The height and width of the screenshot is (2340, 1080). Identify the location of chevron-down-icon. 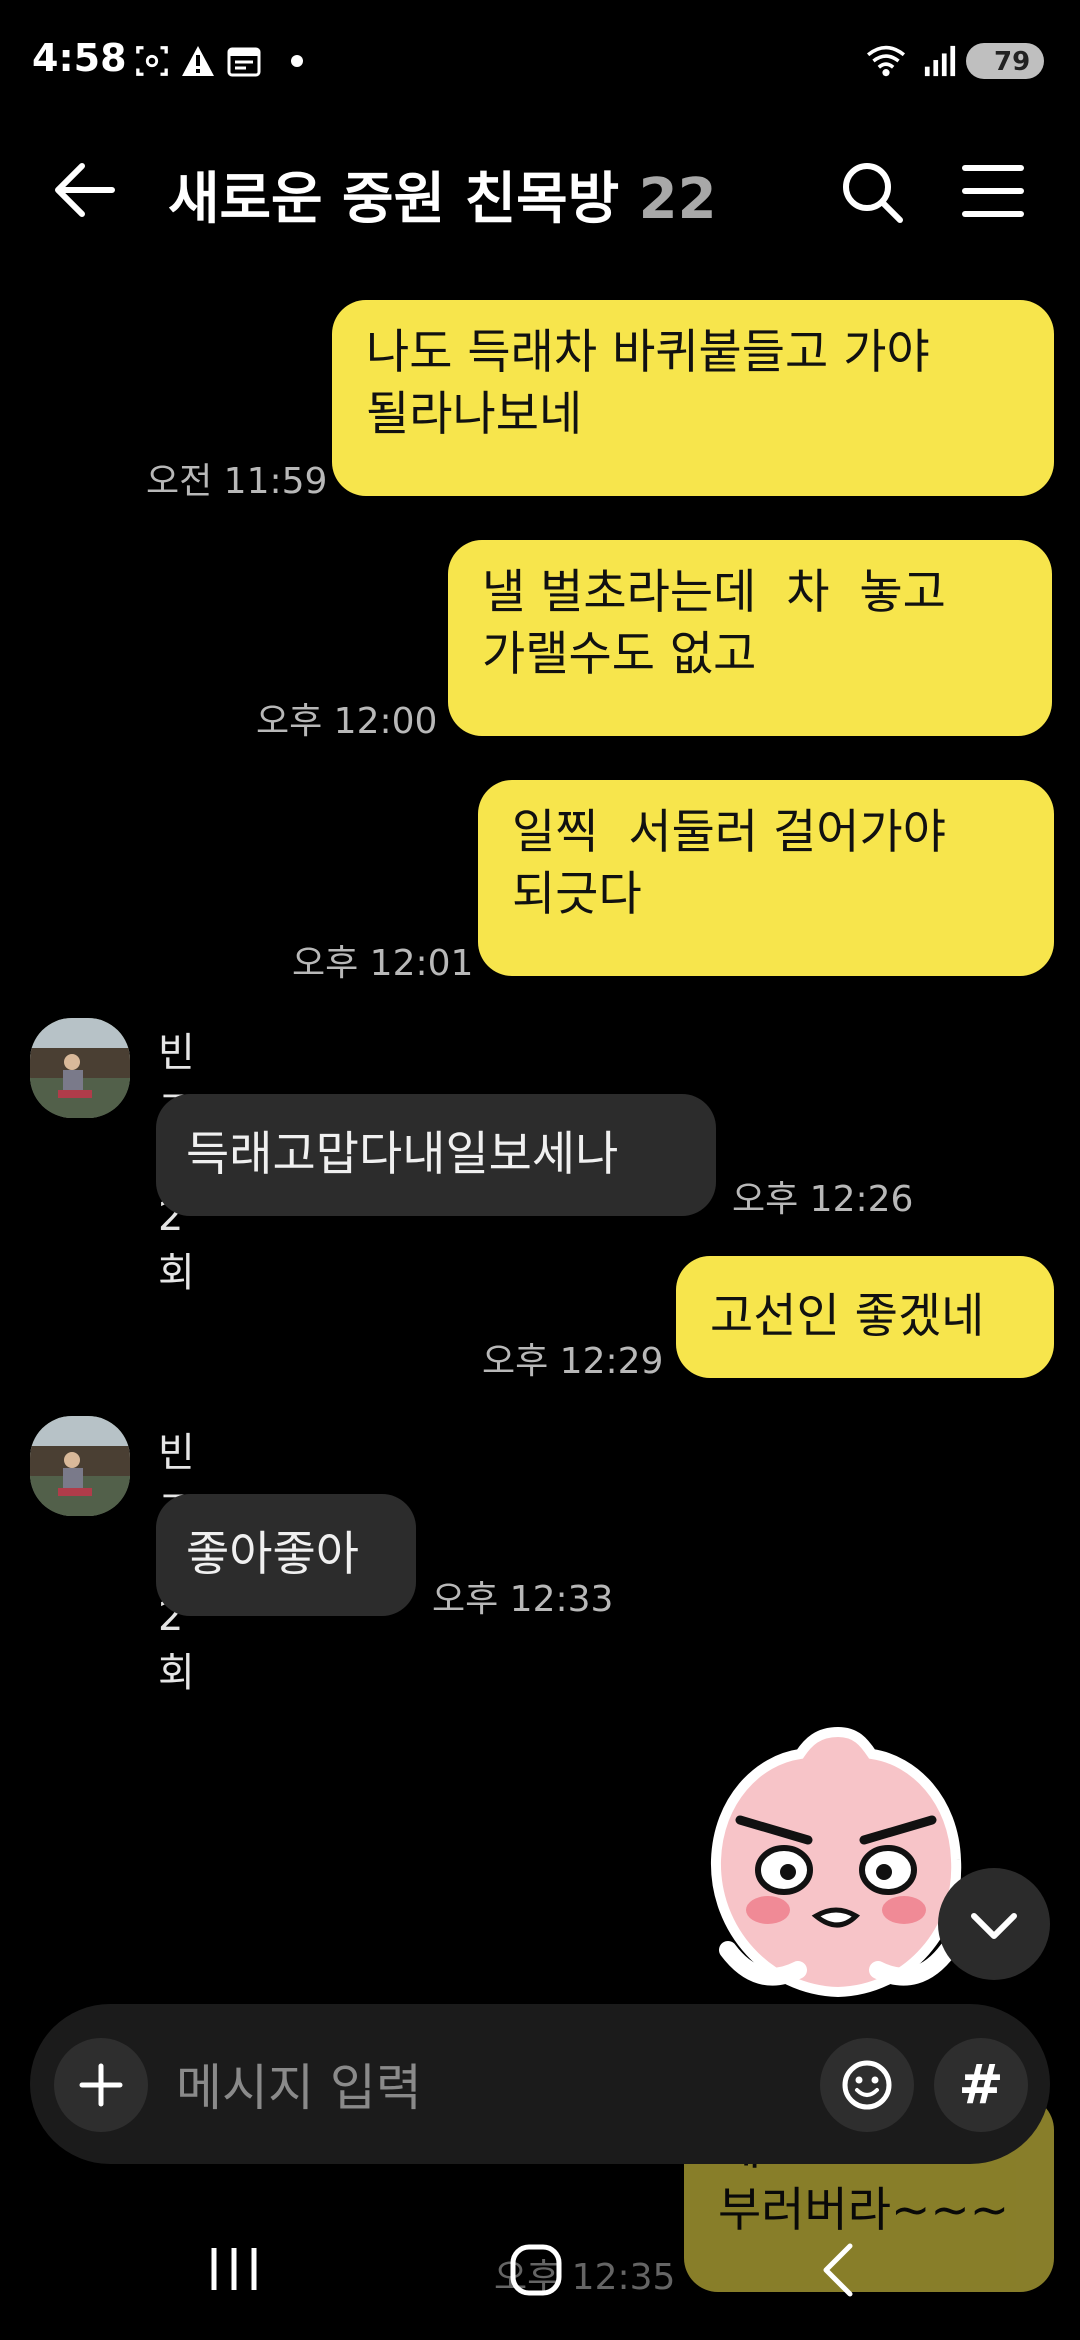
(994, 1926).